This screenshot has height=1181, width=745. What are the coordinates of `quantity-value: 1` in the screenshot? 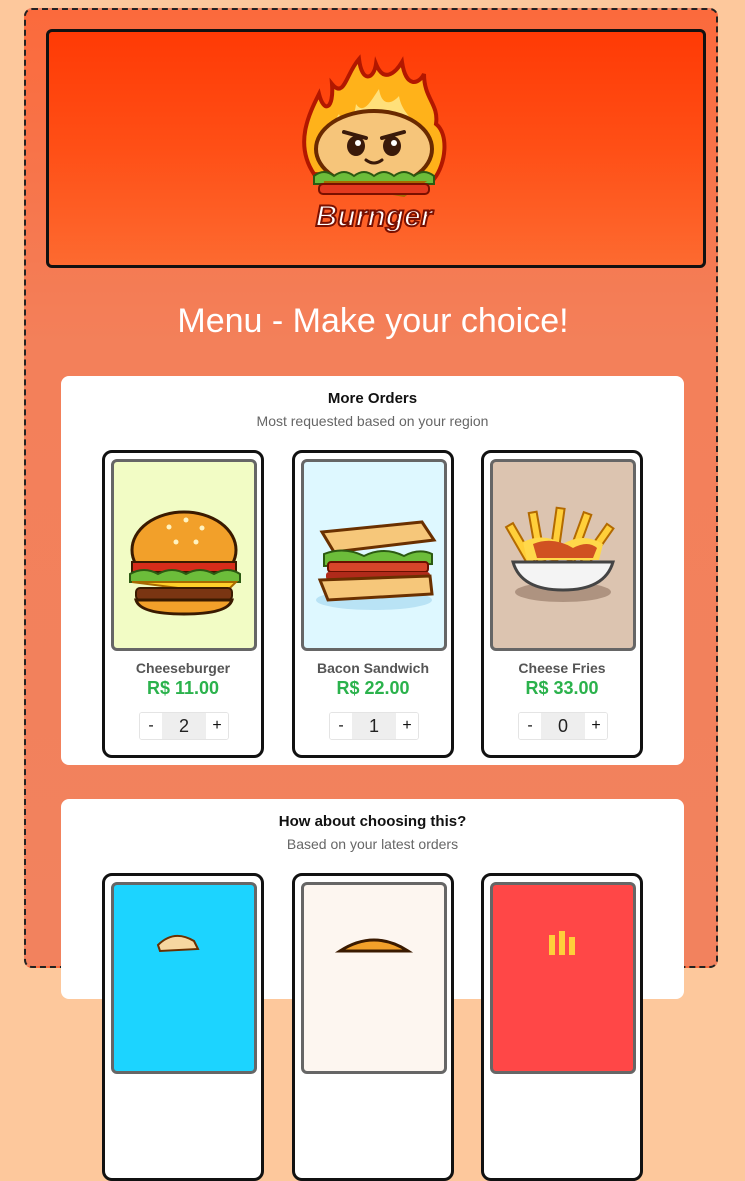 It's located at (374, 726).